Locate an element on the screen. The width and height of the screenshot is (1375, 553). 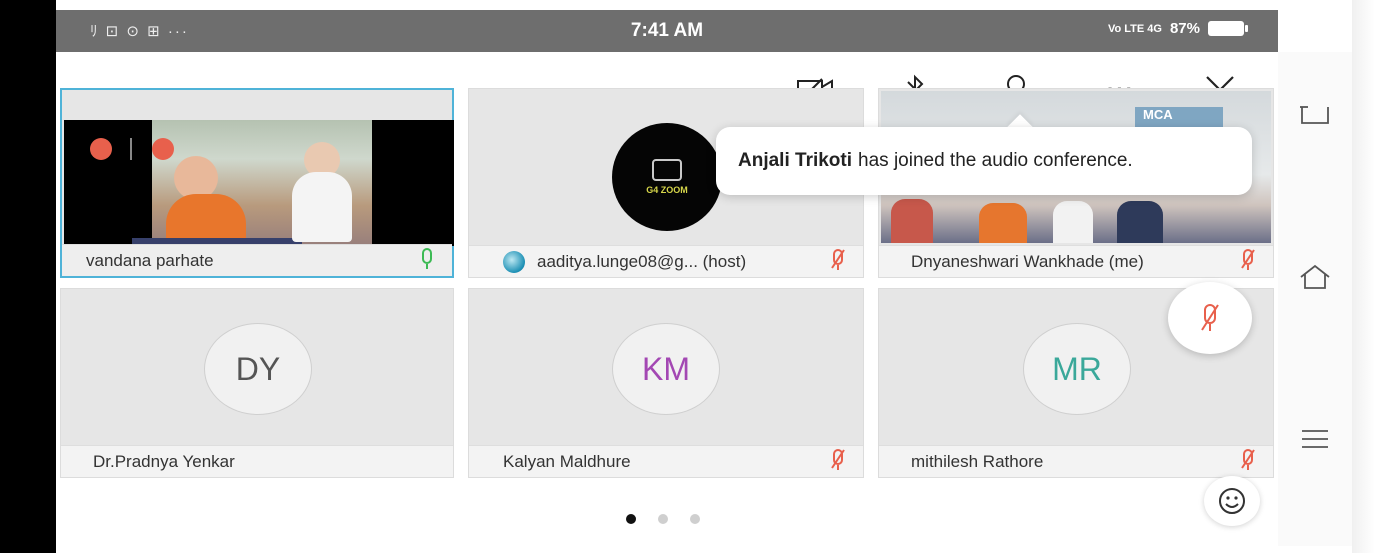
reactions-button is located at coordinates (1232, 501).